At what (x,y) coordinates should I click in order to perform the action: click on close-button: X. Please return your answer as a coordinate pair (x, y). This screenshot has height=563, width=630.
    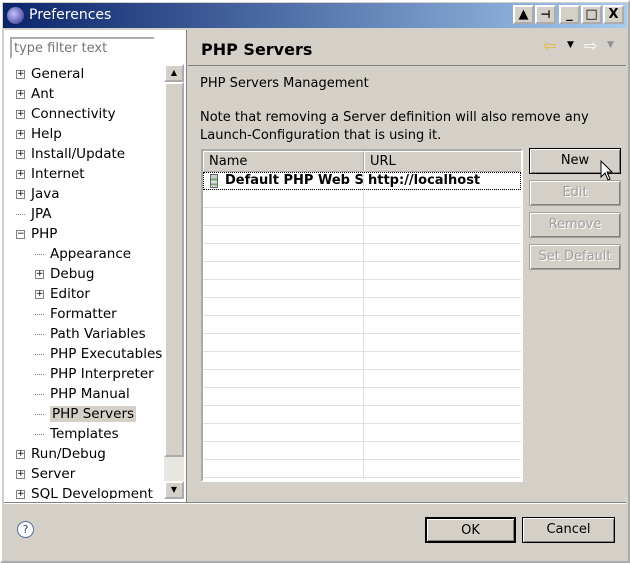
    Looking at the image, I should click on (613, 14).